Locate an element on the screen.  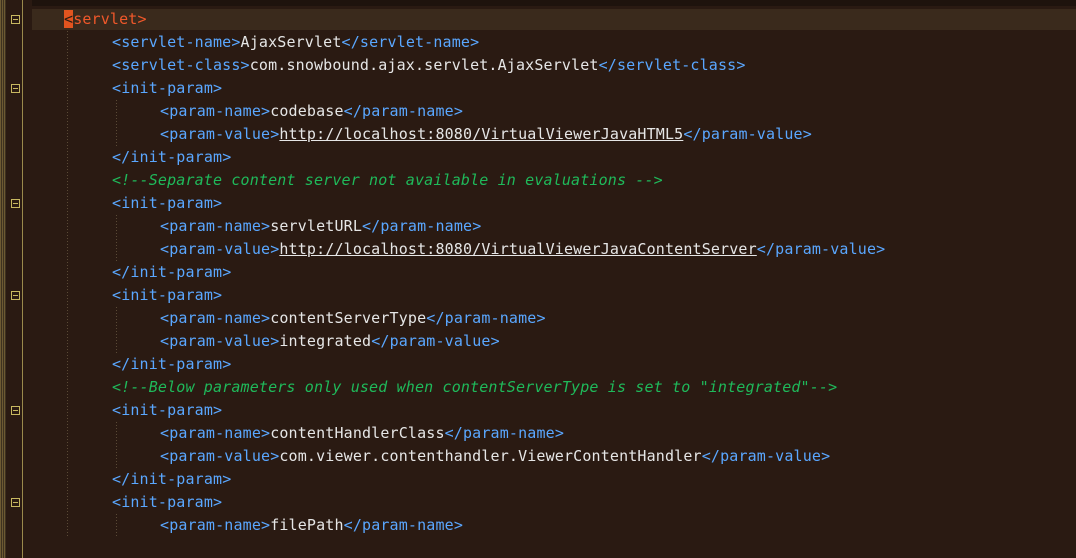
code-line: <param-name>filePath</param-name> is located at coordinates (311, 525).